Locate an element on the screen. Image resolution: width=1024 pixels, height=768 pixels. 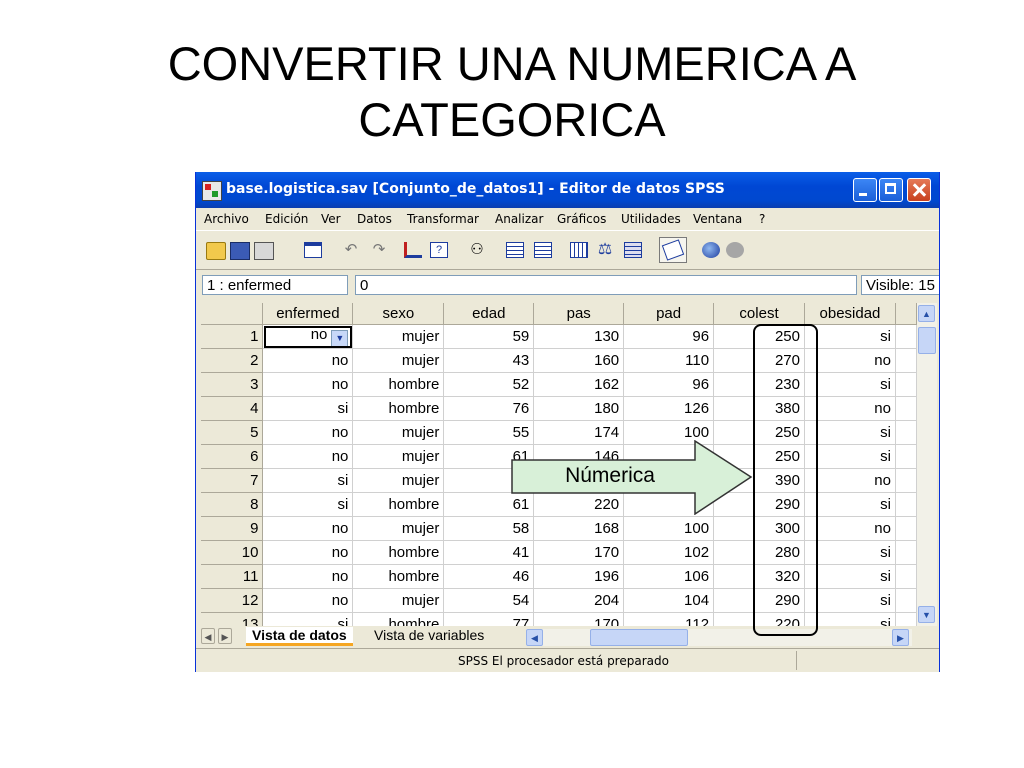
row-number: 8 is located at coordinates (232, 504).